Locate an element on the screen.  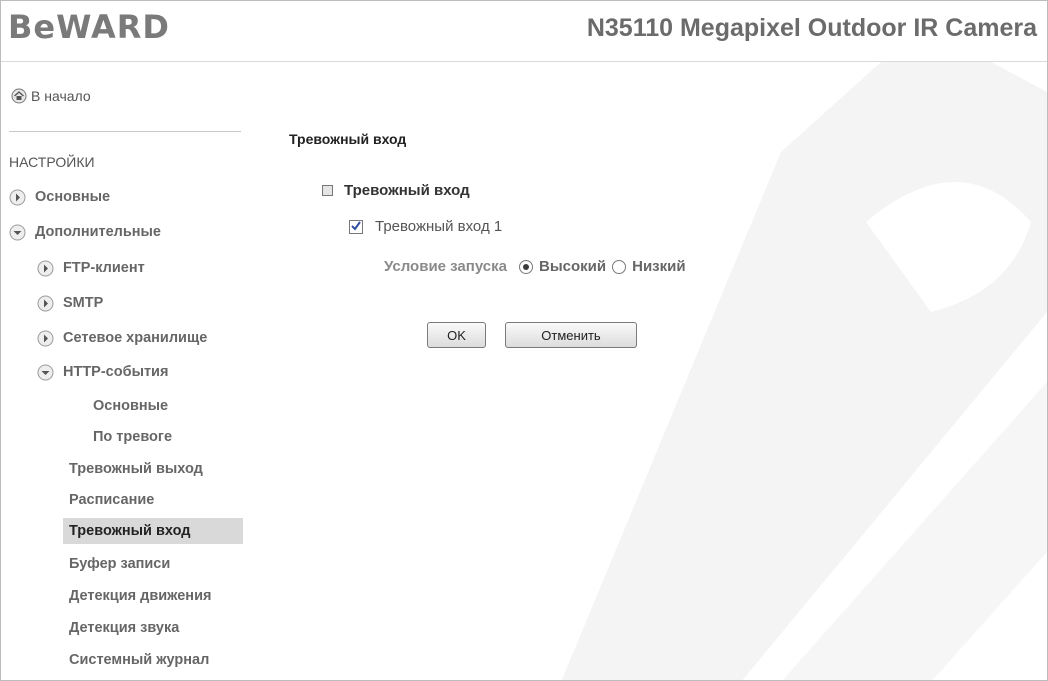
sidebar-item-label: Тревожный вход is located at coordinates (130, 531).